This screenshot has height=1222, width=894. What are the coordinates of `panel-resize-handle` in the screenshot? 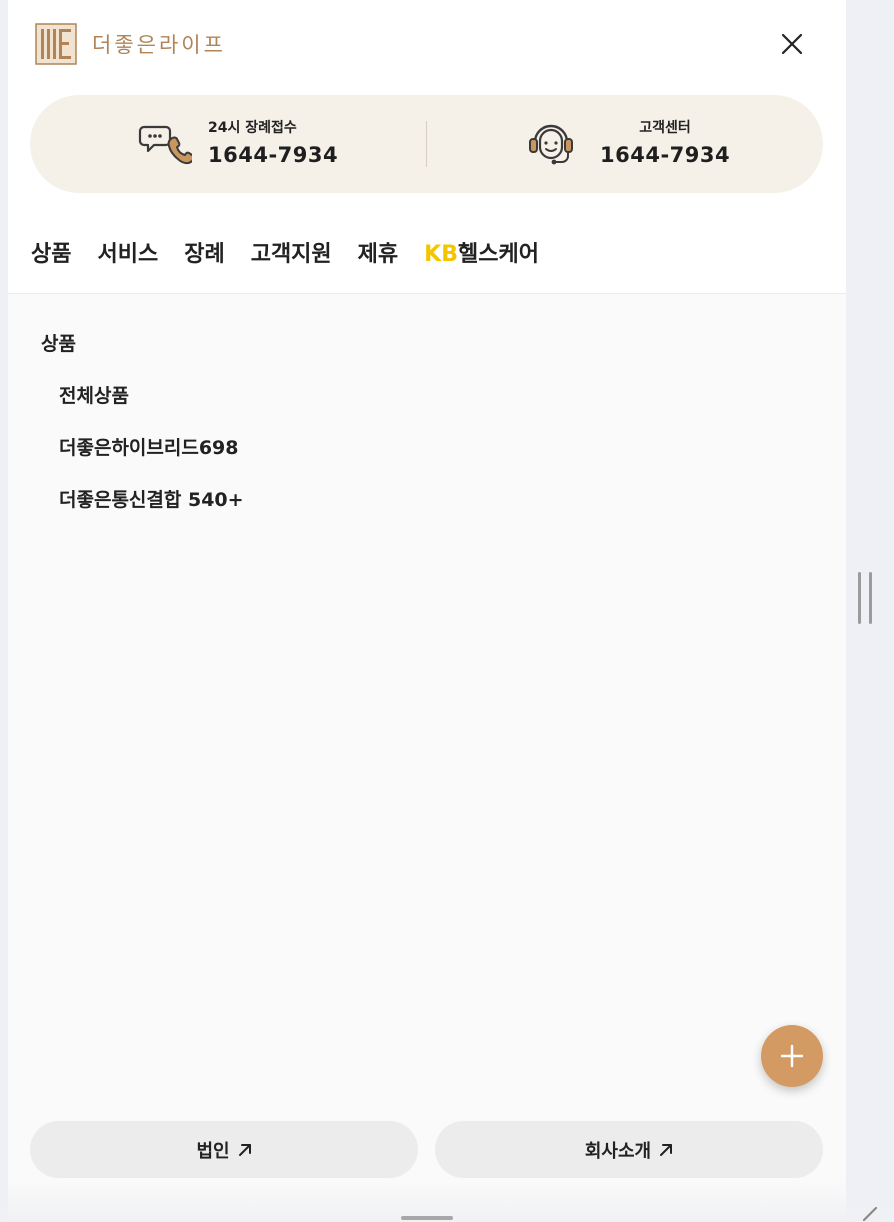 It's located at (865, 598).